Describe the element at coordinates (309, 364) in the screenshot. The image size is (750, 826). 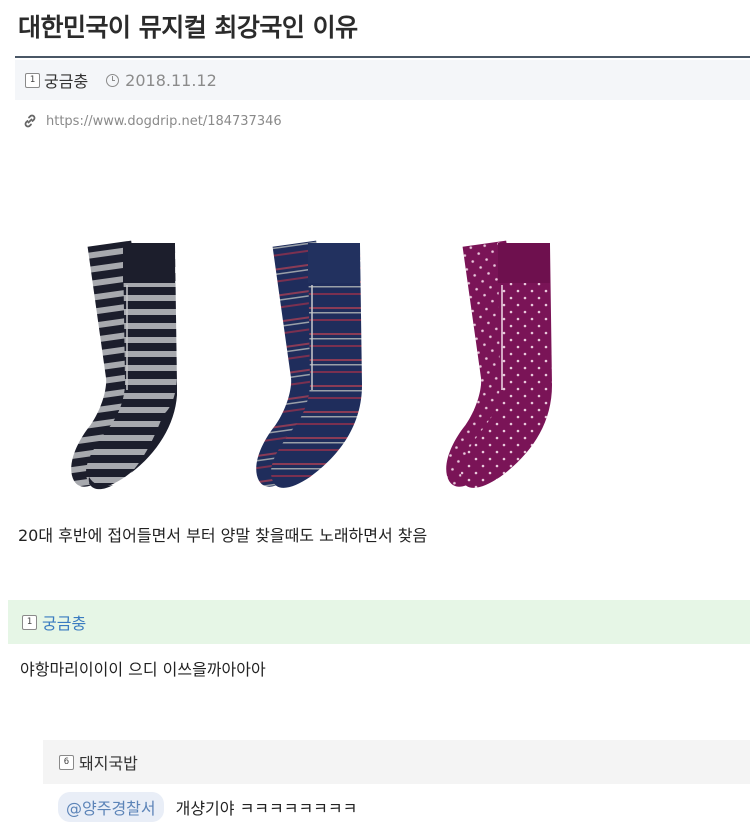
I see `navy-sock-pair` at that location.